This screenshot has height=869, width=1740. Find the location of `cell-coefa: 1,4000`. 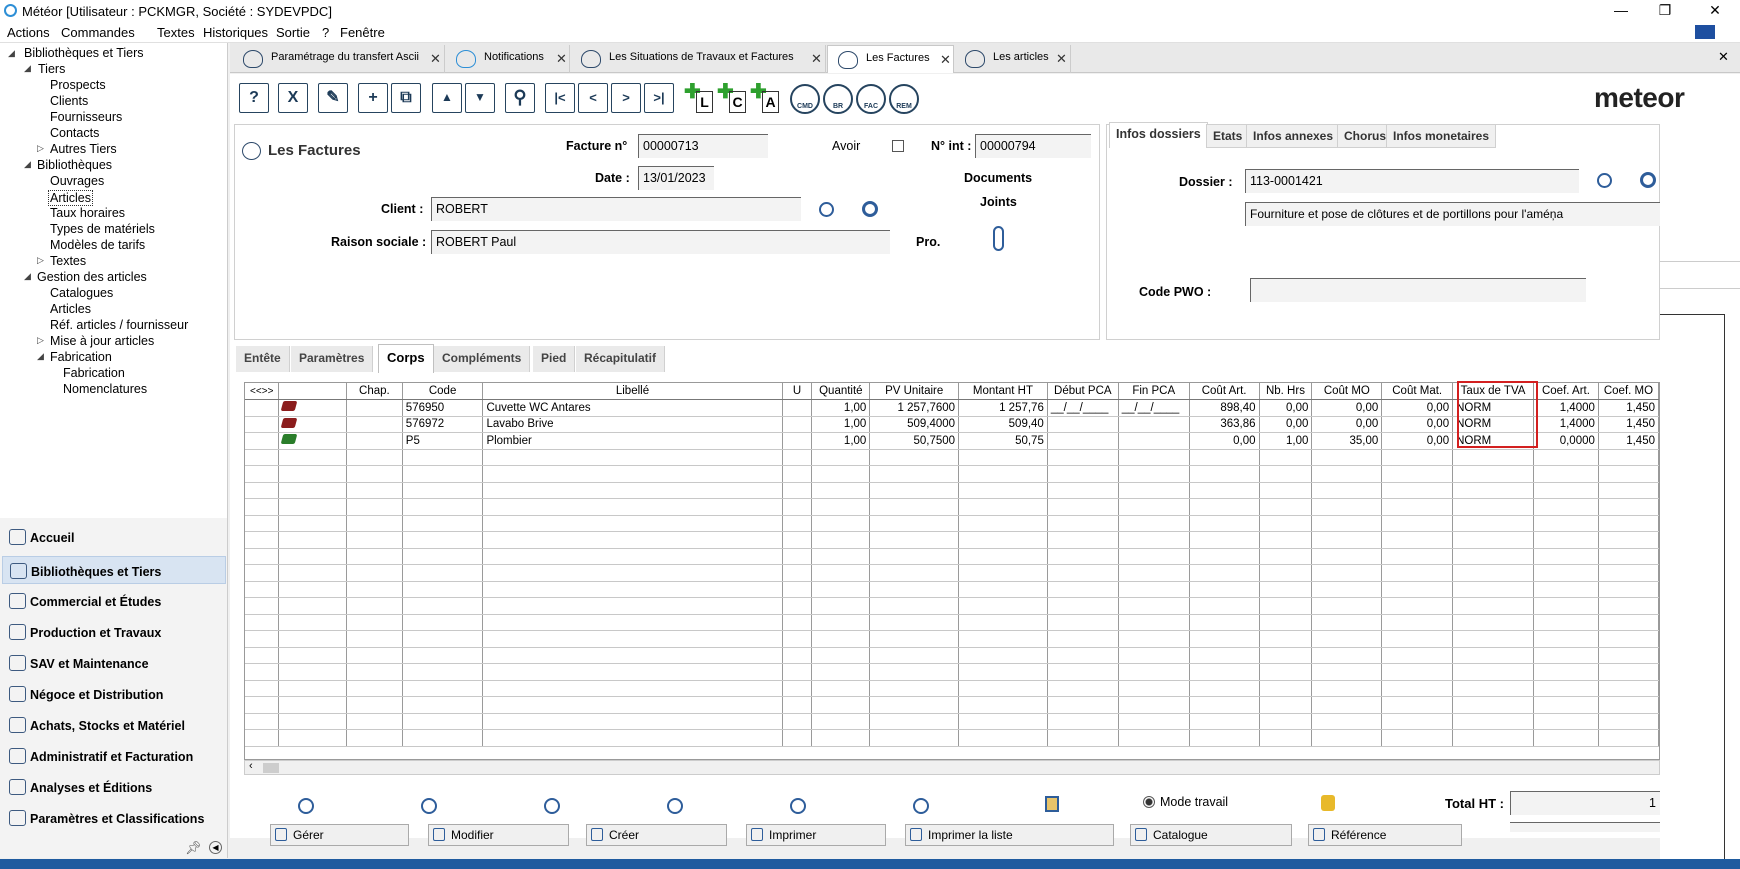

cell-coefa: 1,4000 is located at coordinates (1566, 424).